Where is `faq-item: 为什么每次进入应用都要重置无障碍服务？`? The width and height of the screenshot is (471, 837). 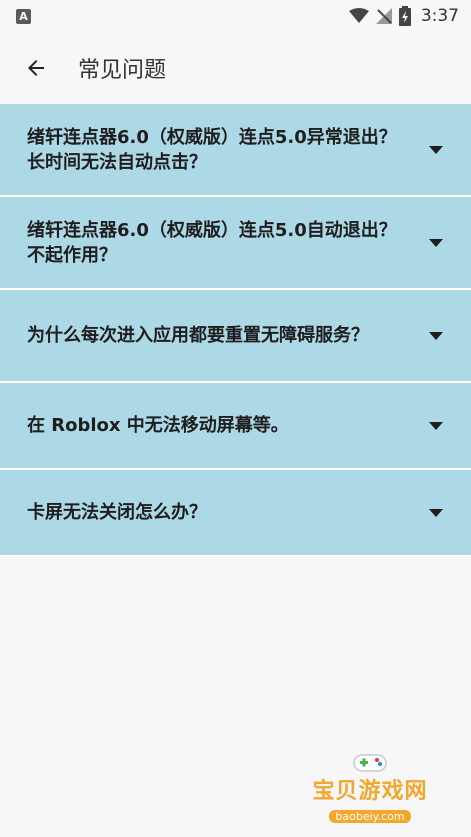
faq-item: 为什么每次进入应用都要重置无障碍服务？ is located at coordinates (235, 336).